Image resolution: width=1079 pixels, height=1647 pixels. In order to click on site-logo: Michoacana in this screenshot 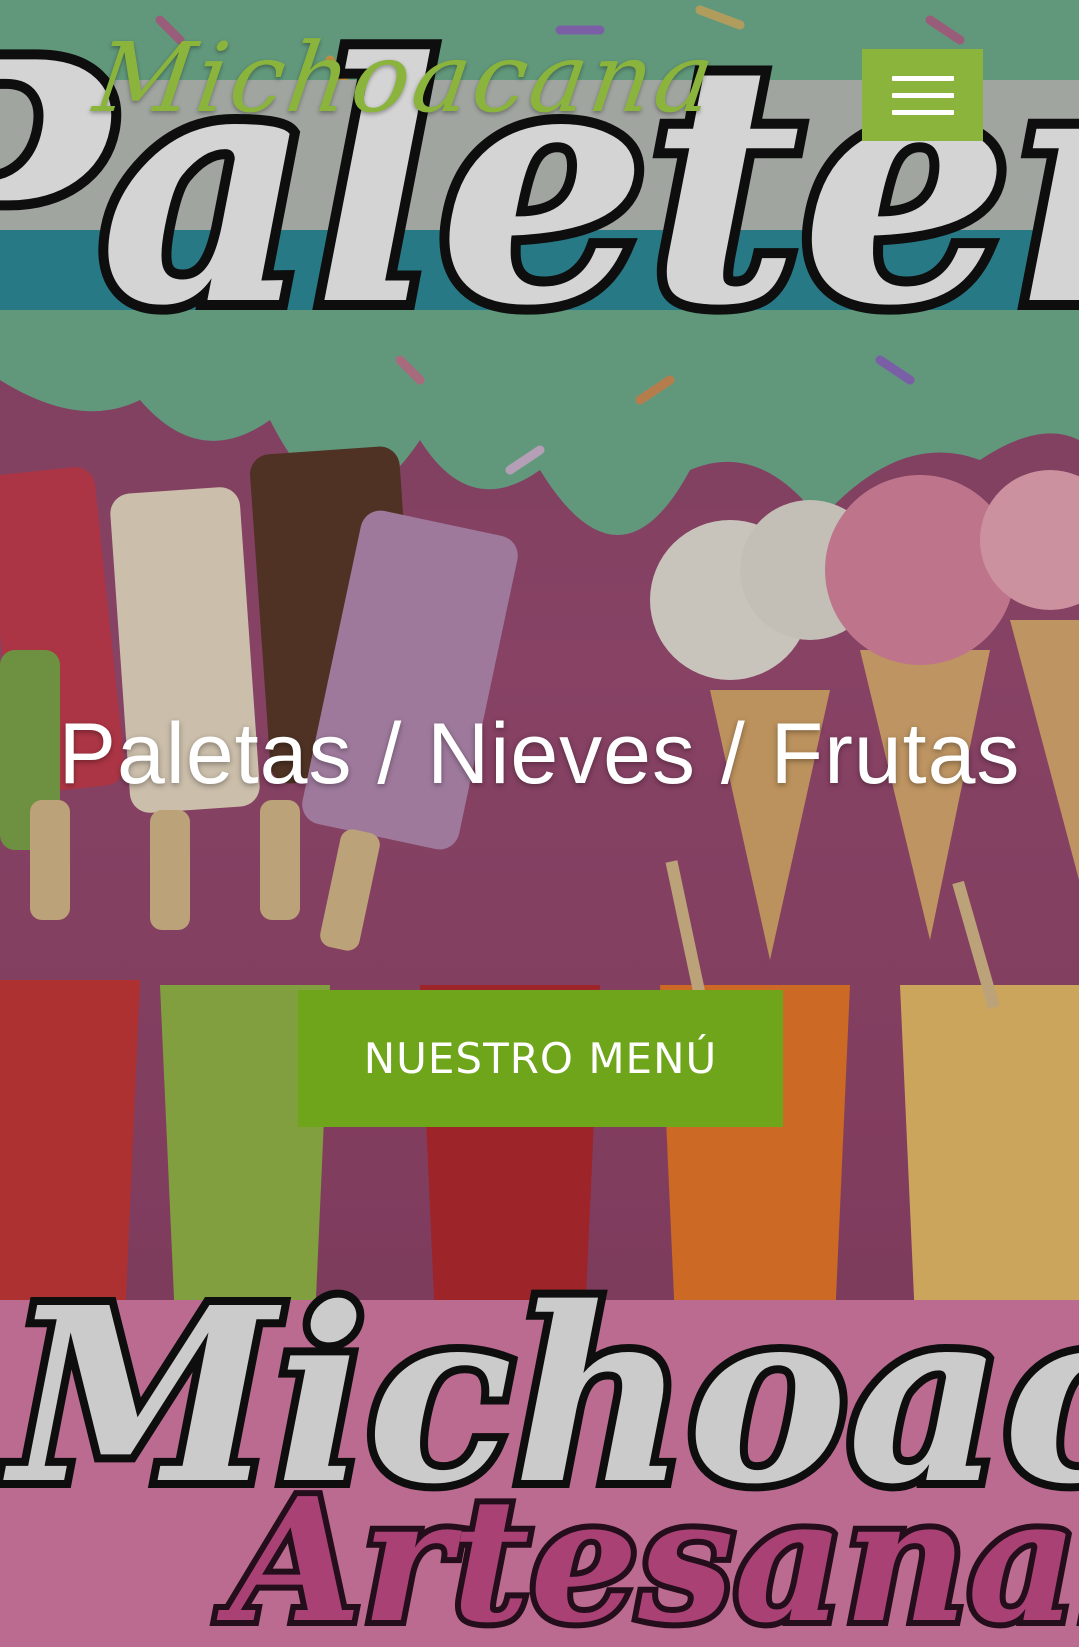, I will do `click(405, 78)`.